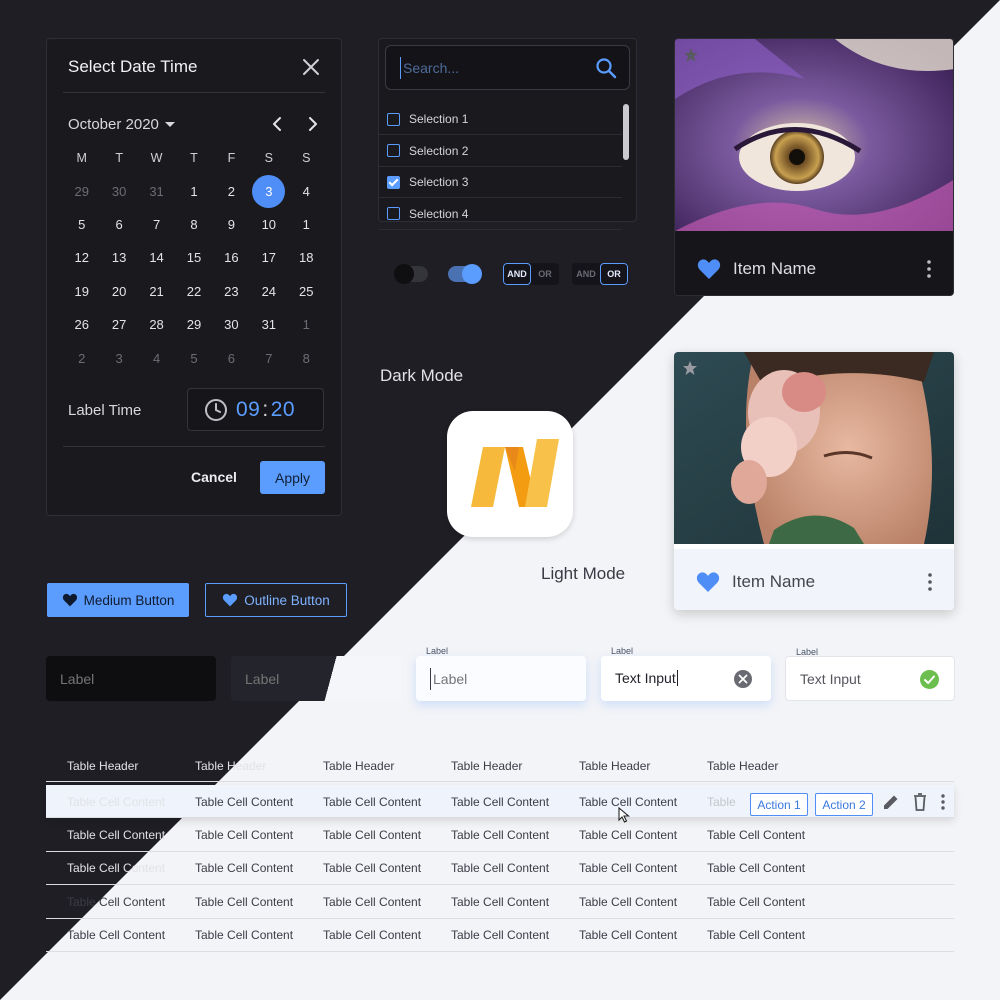  I want to click on calendar-day: 13, so click(118, 257).